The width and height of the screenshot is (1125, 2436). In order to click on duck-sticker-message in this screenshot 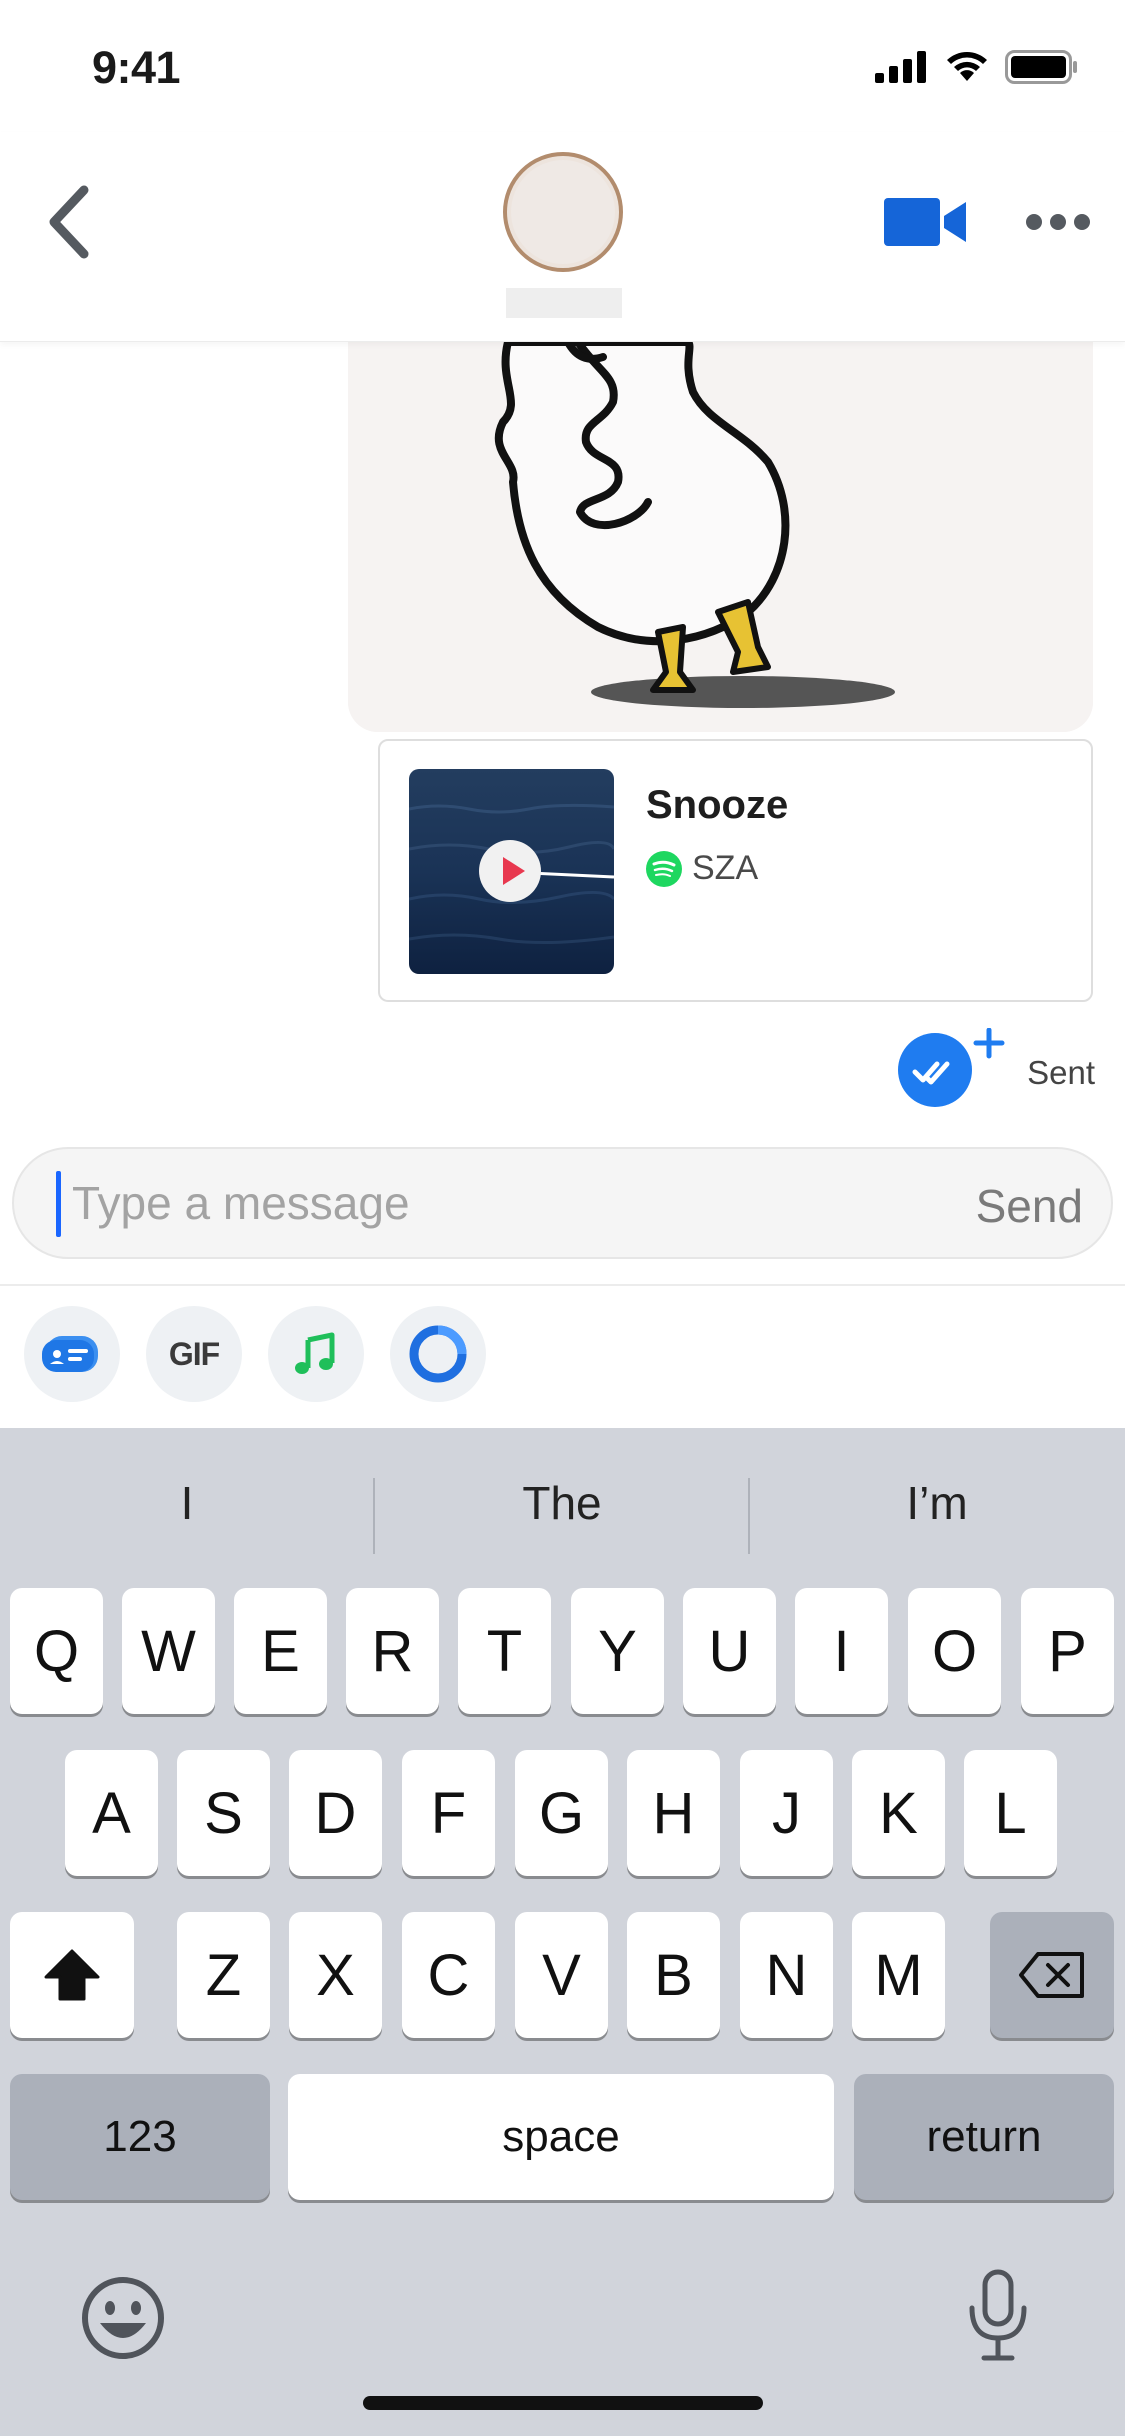, I will do `click(720, 537)`.